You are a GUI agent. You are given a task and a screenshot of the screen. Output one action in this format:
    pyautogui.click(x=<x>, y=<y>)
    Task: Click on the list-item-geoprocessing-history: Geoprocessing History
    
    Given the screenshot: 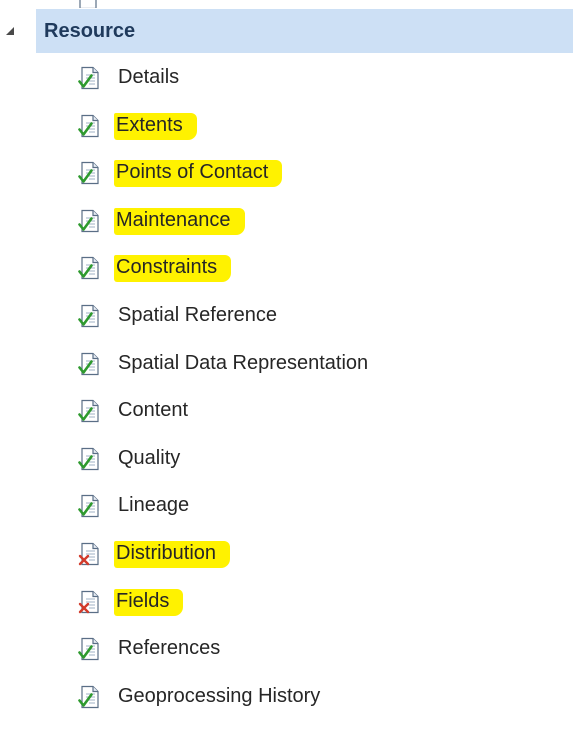 What is the action you would take?
    pyautogui.click(x=286, y=697)
    